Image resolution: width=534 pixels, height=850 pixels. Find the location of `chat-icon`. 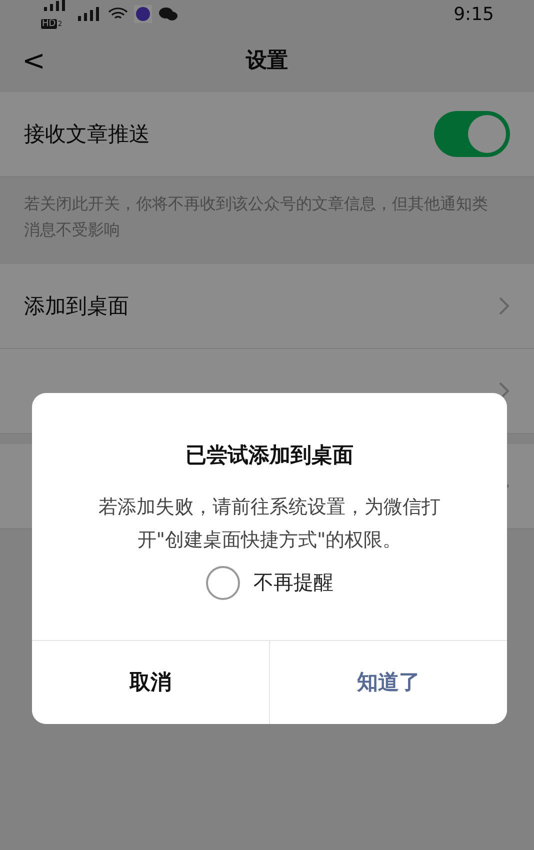

chat-icon is located at coordinates (168, 14).